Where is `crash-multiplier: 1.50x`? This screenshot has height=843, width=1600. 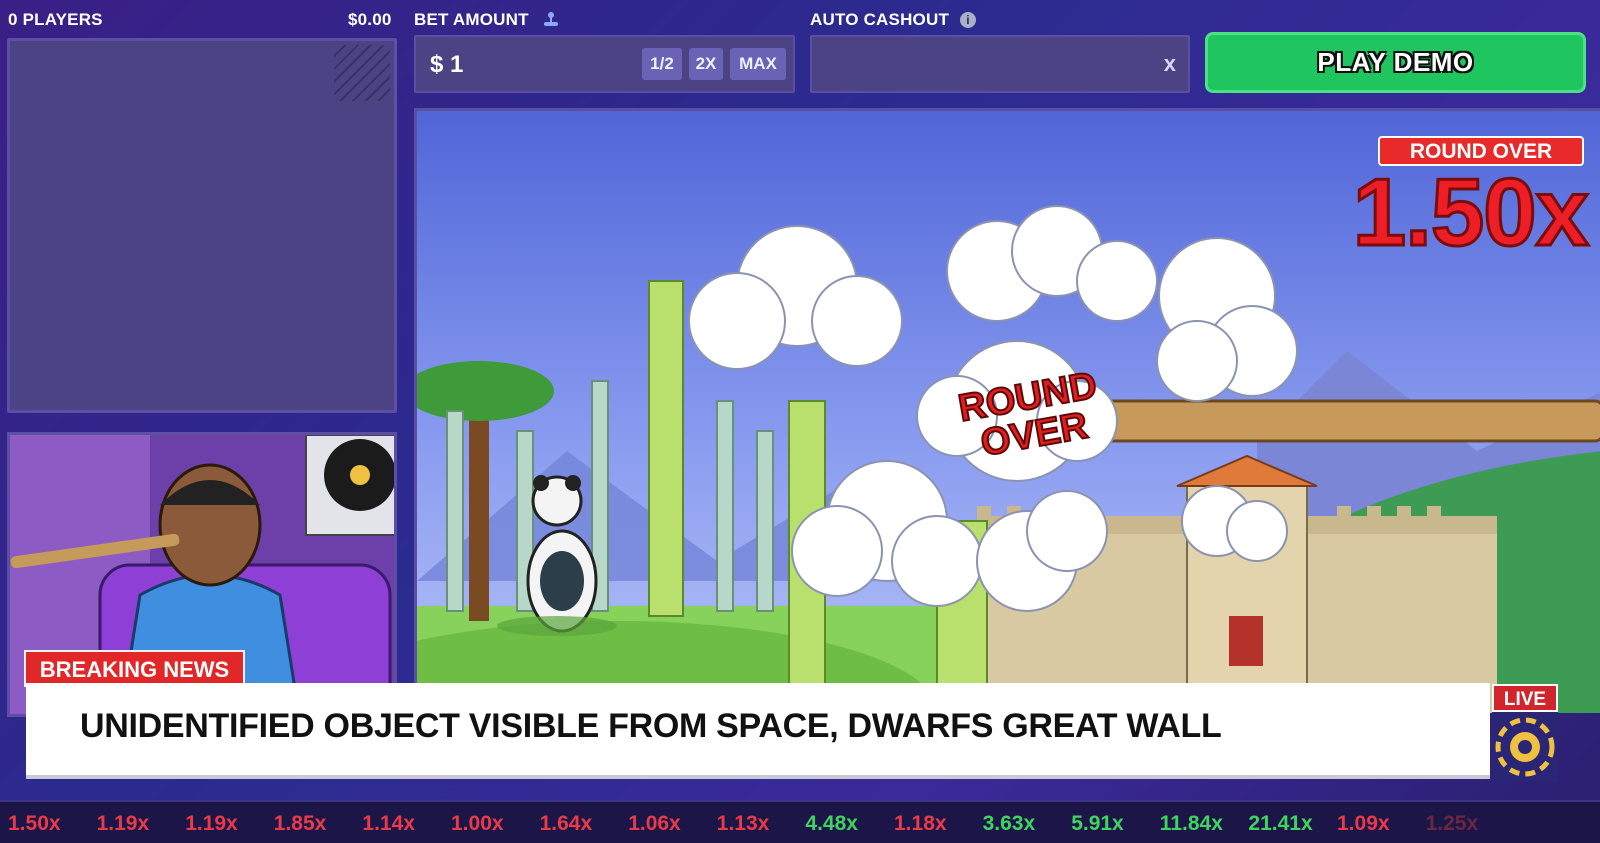
crash-multiplier: 1.50x is located at coordinates (1470, 213).